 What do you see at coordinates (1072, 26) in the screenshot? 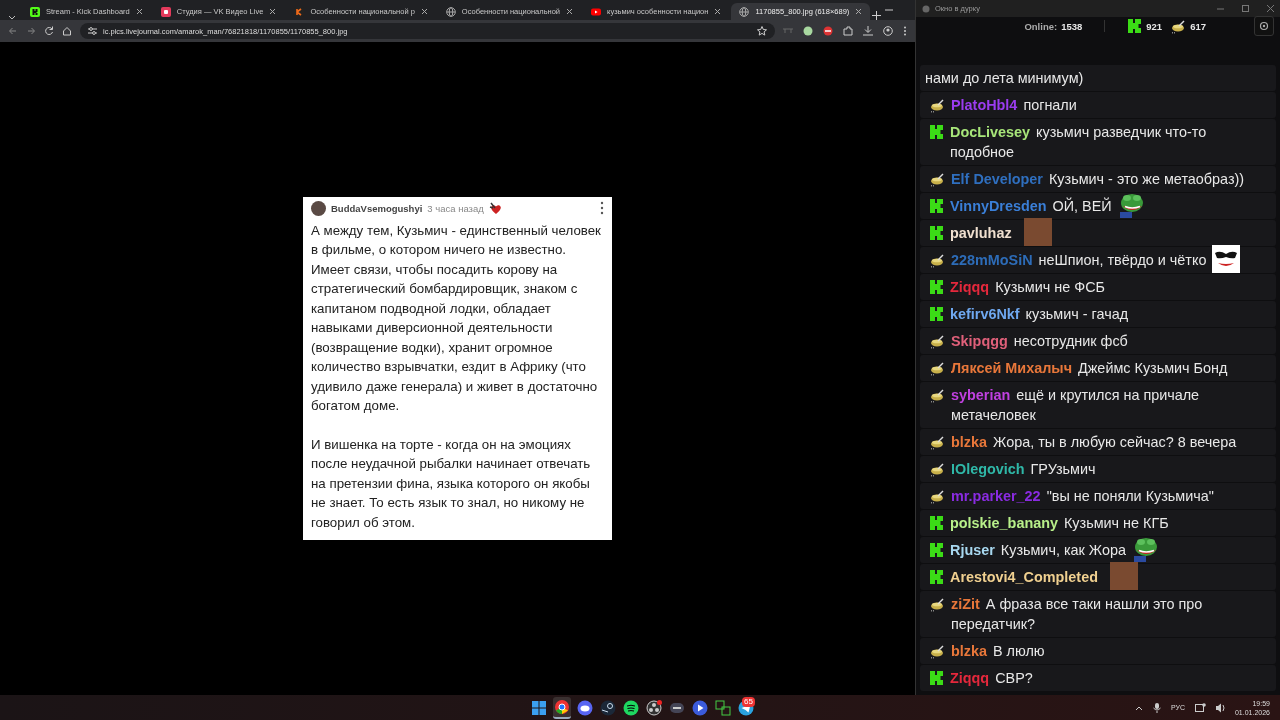
I see `online-count: 1538` at bounding box center [1072, 26].